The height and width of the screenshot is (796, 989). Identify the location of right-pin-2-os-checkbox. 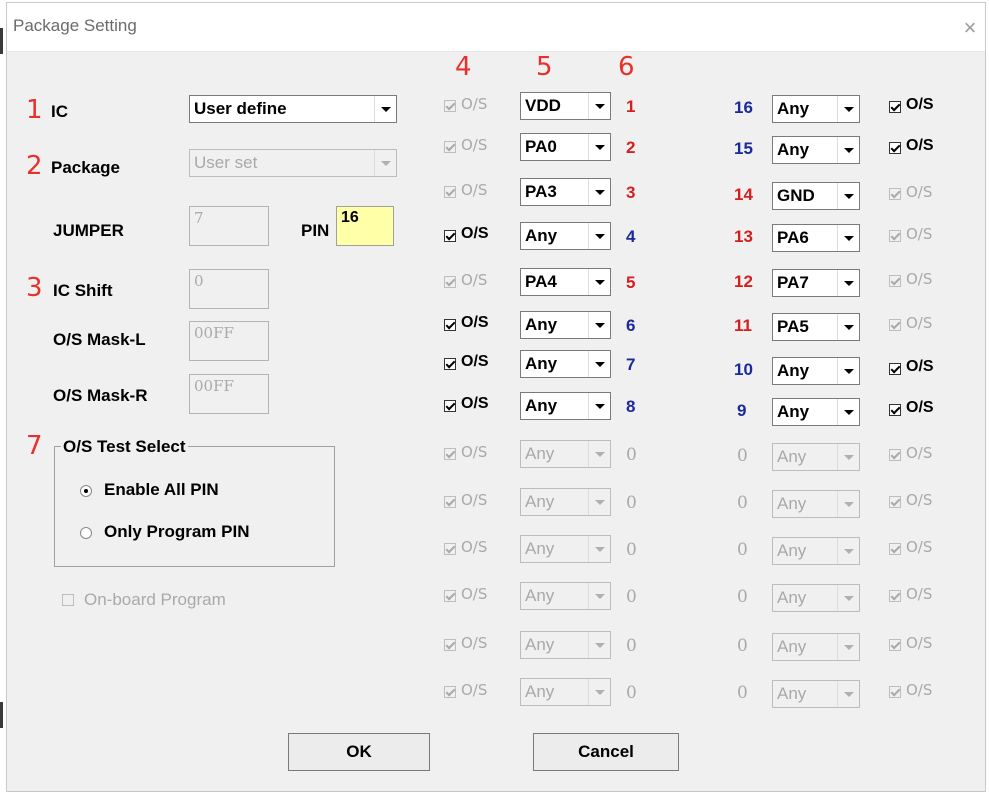
(895, 194).